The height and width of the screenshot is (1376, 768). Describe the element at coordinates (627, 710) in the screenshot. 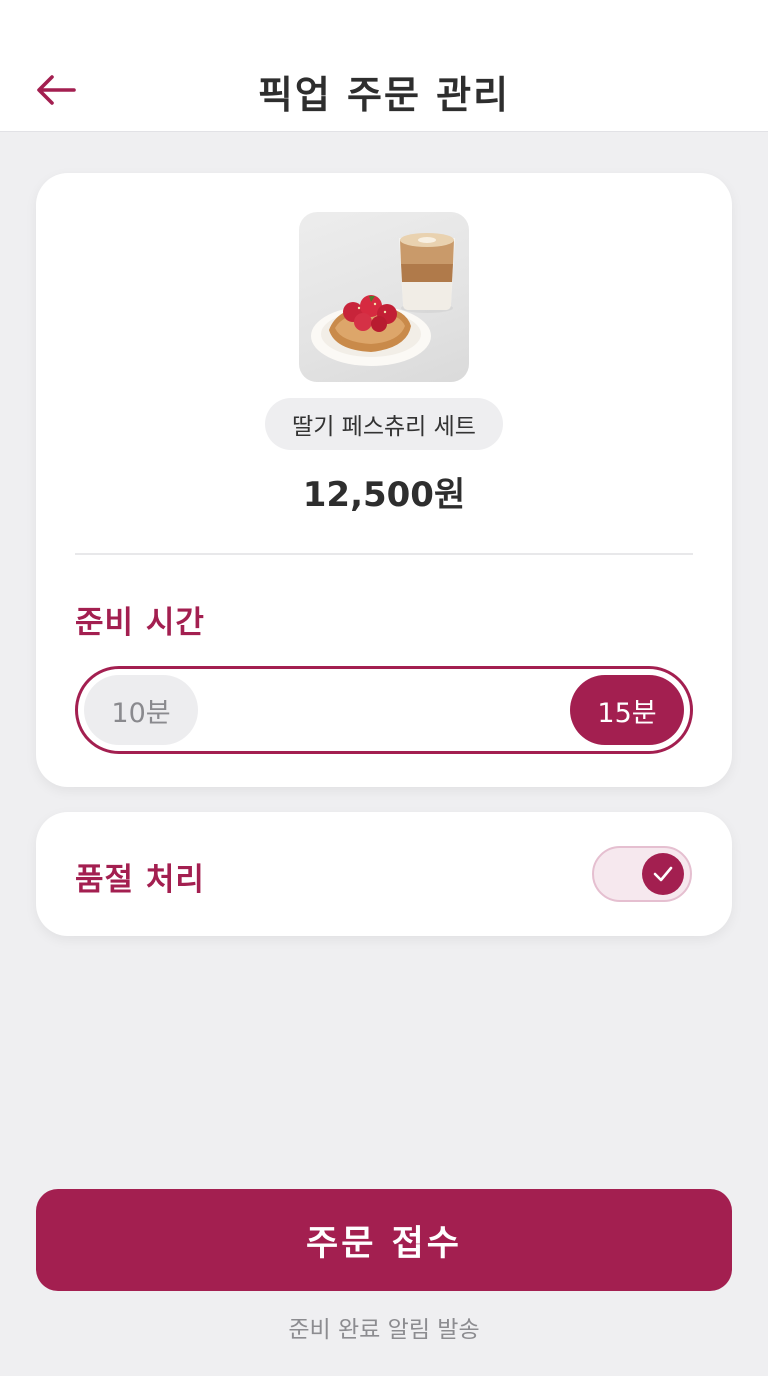

I see `prep-time-option-15: 15분` at that location.